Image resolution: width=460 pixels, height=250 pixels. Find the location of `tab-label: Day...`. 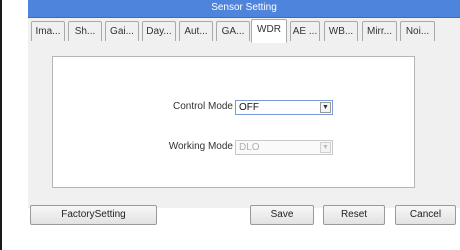

tab-label: Day... is located at coordinates (159, 31).